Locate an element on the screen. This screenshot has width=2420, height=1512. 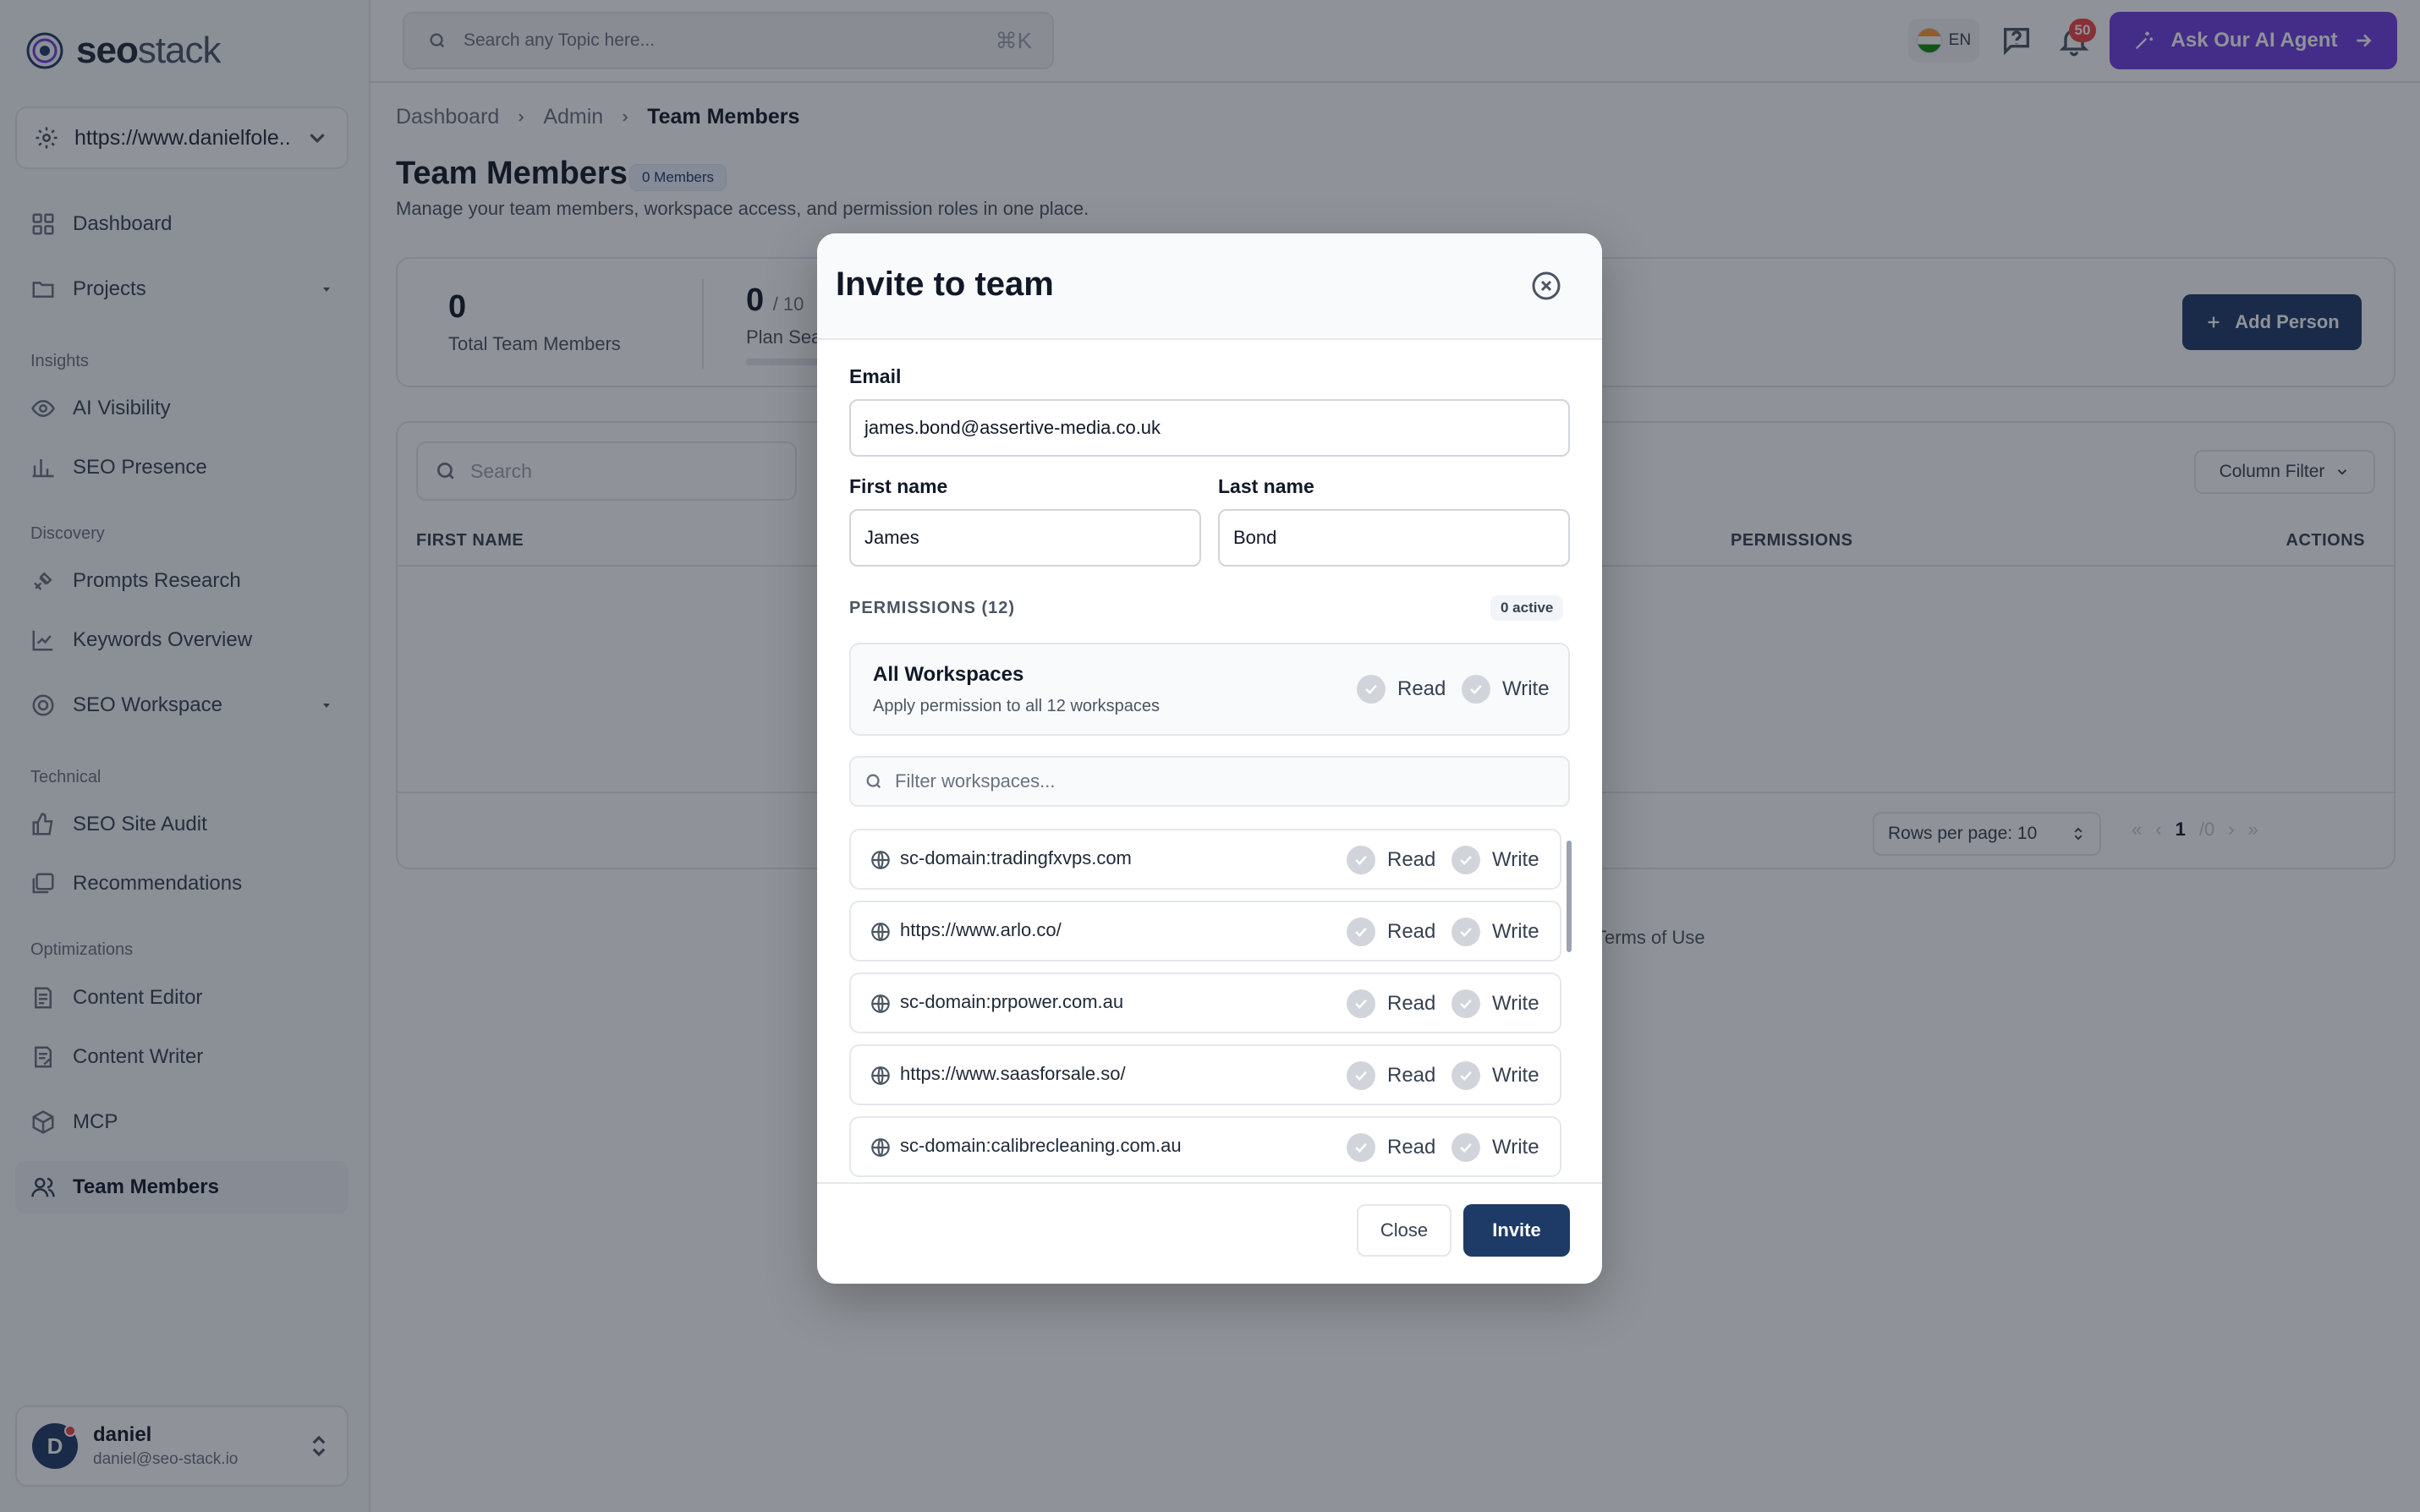
invite-button: Invite is located at coordinates (1517, 1230).